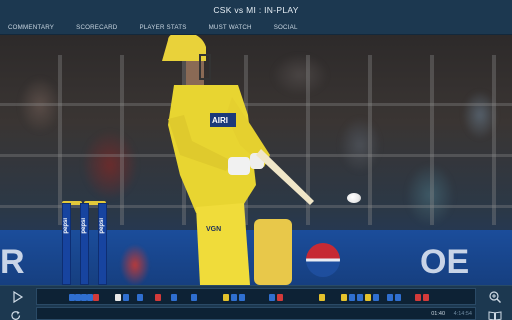 The image size is (512, 320). I want to click on zoom-button, so click(495, 297).